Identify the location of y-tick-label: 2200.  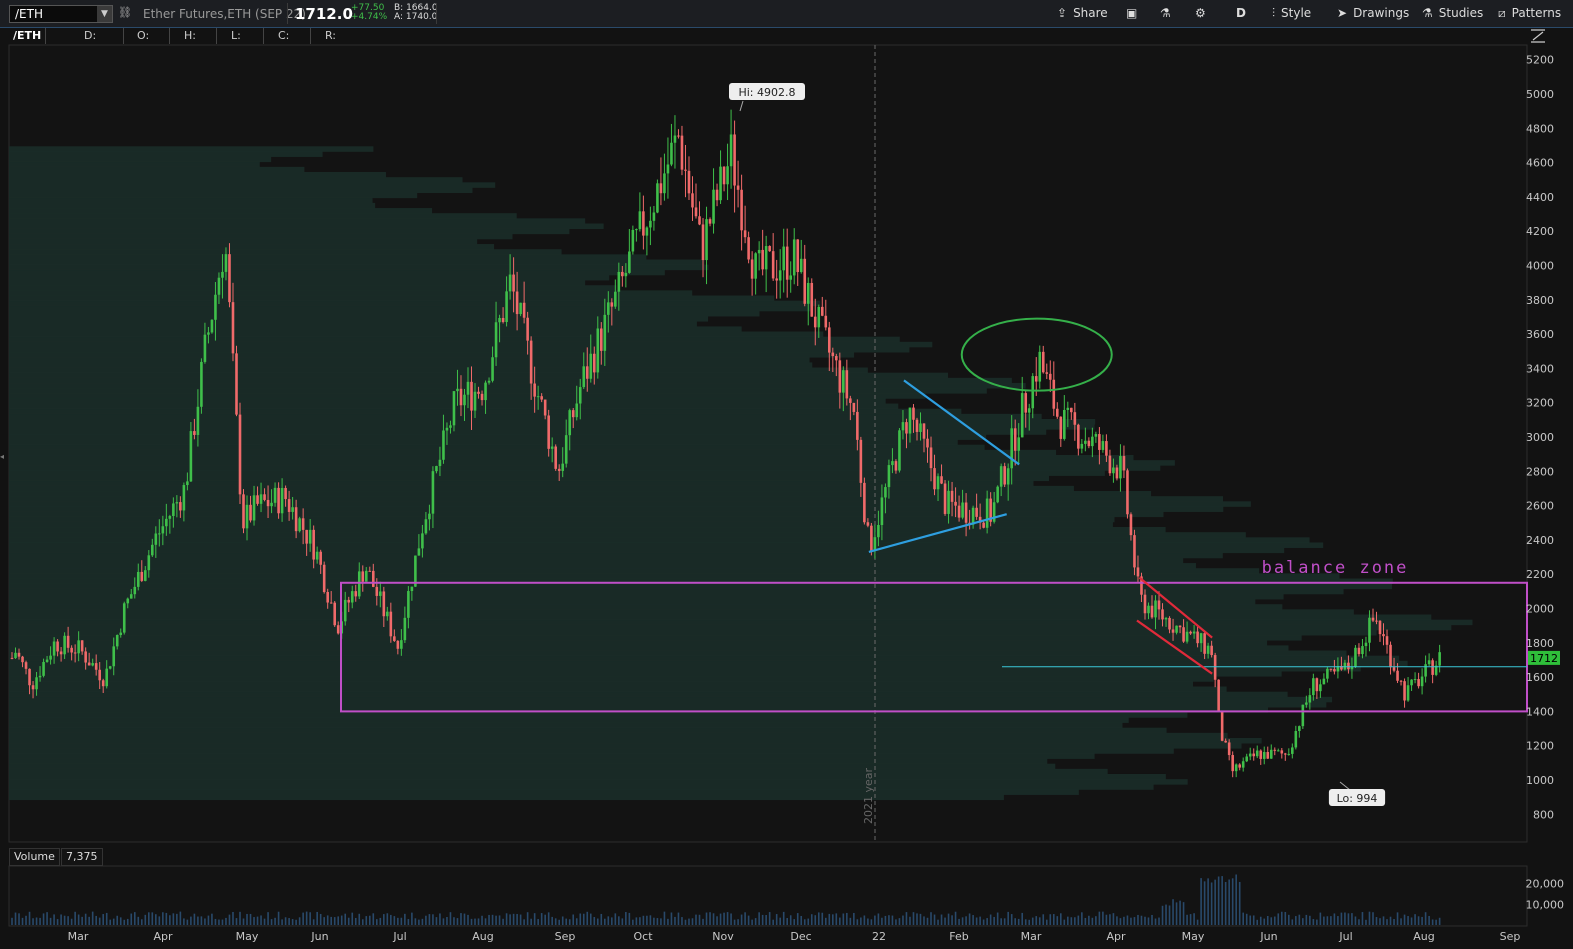
(1540, 574).